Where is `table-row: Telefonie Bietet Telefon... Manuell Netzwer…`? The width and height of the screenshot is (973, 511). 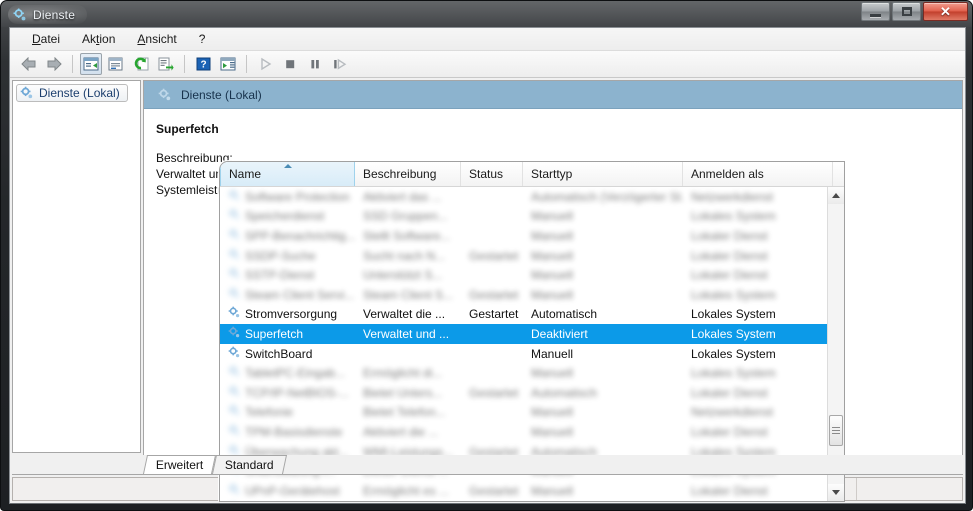 table-row: Telefonie Bietet Telefon... Manuell Netzwer… is located at coordinates (523, 413).